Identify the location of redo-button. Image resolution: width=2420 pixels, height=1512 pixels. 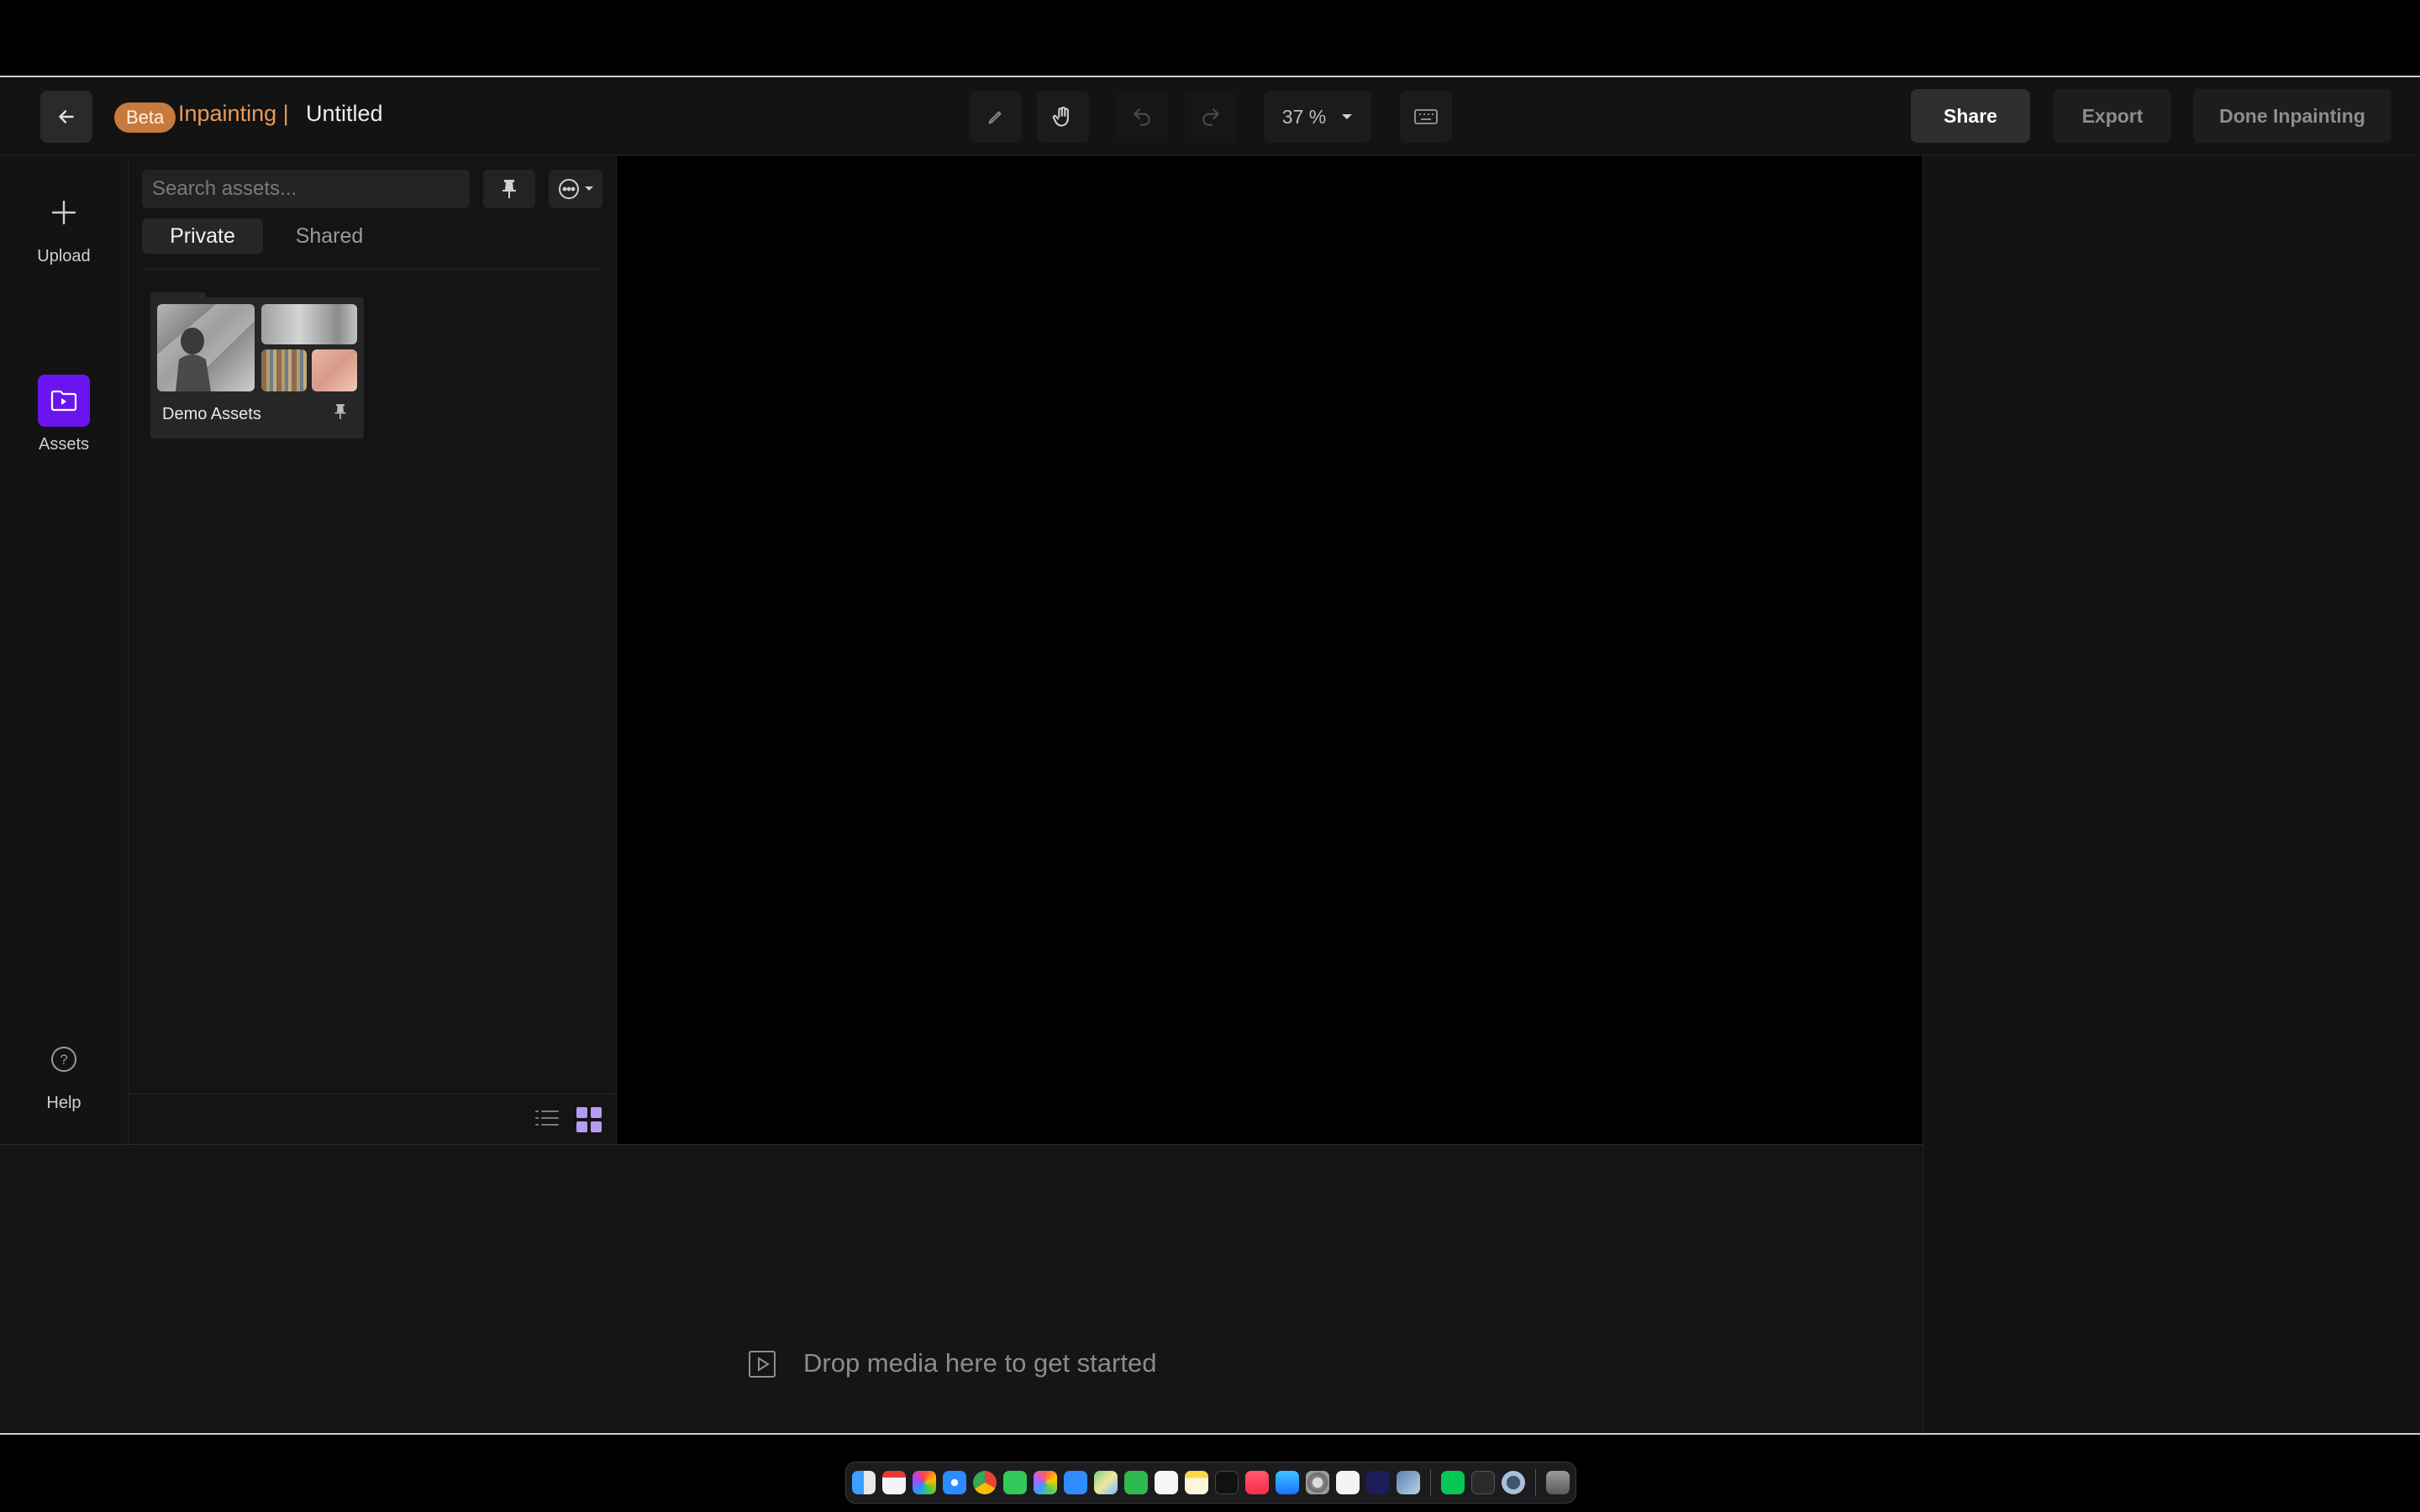
(1211, 117).